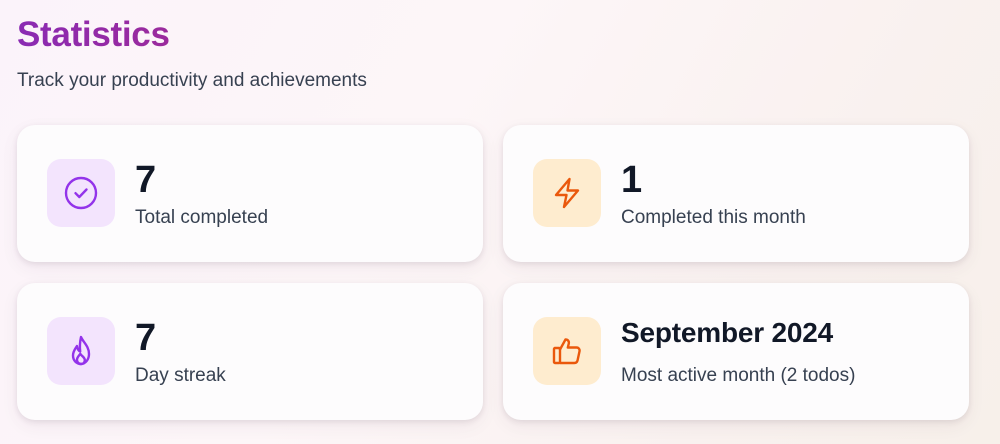 The height and width of the screenshot is (444, 1000). I want to click on stat-card-total-completed: 7 Total completed, so click(250, 193).